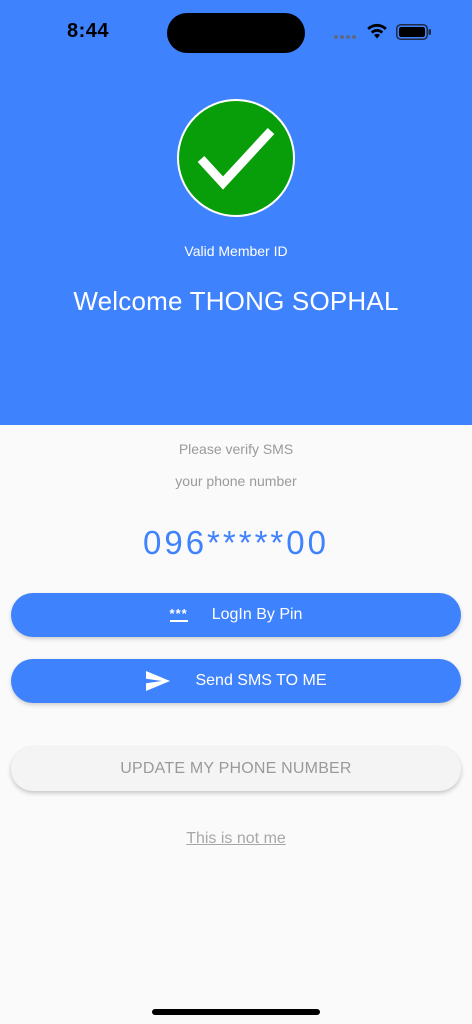  I want to click on update-phone-number-label: UPDATE MY PHONE NUMBER, so click(236, 768).